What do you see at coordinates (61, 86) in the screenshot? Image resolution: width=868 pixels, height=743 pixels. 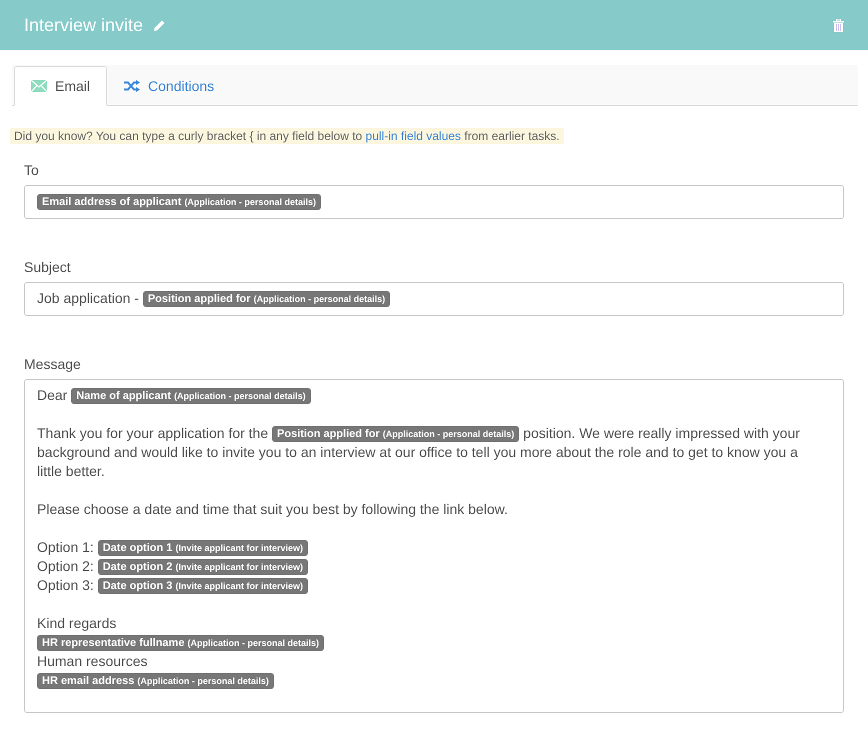 I see `tab: Email` at bounding box center [61, 86].